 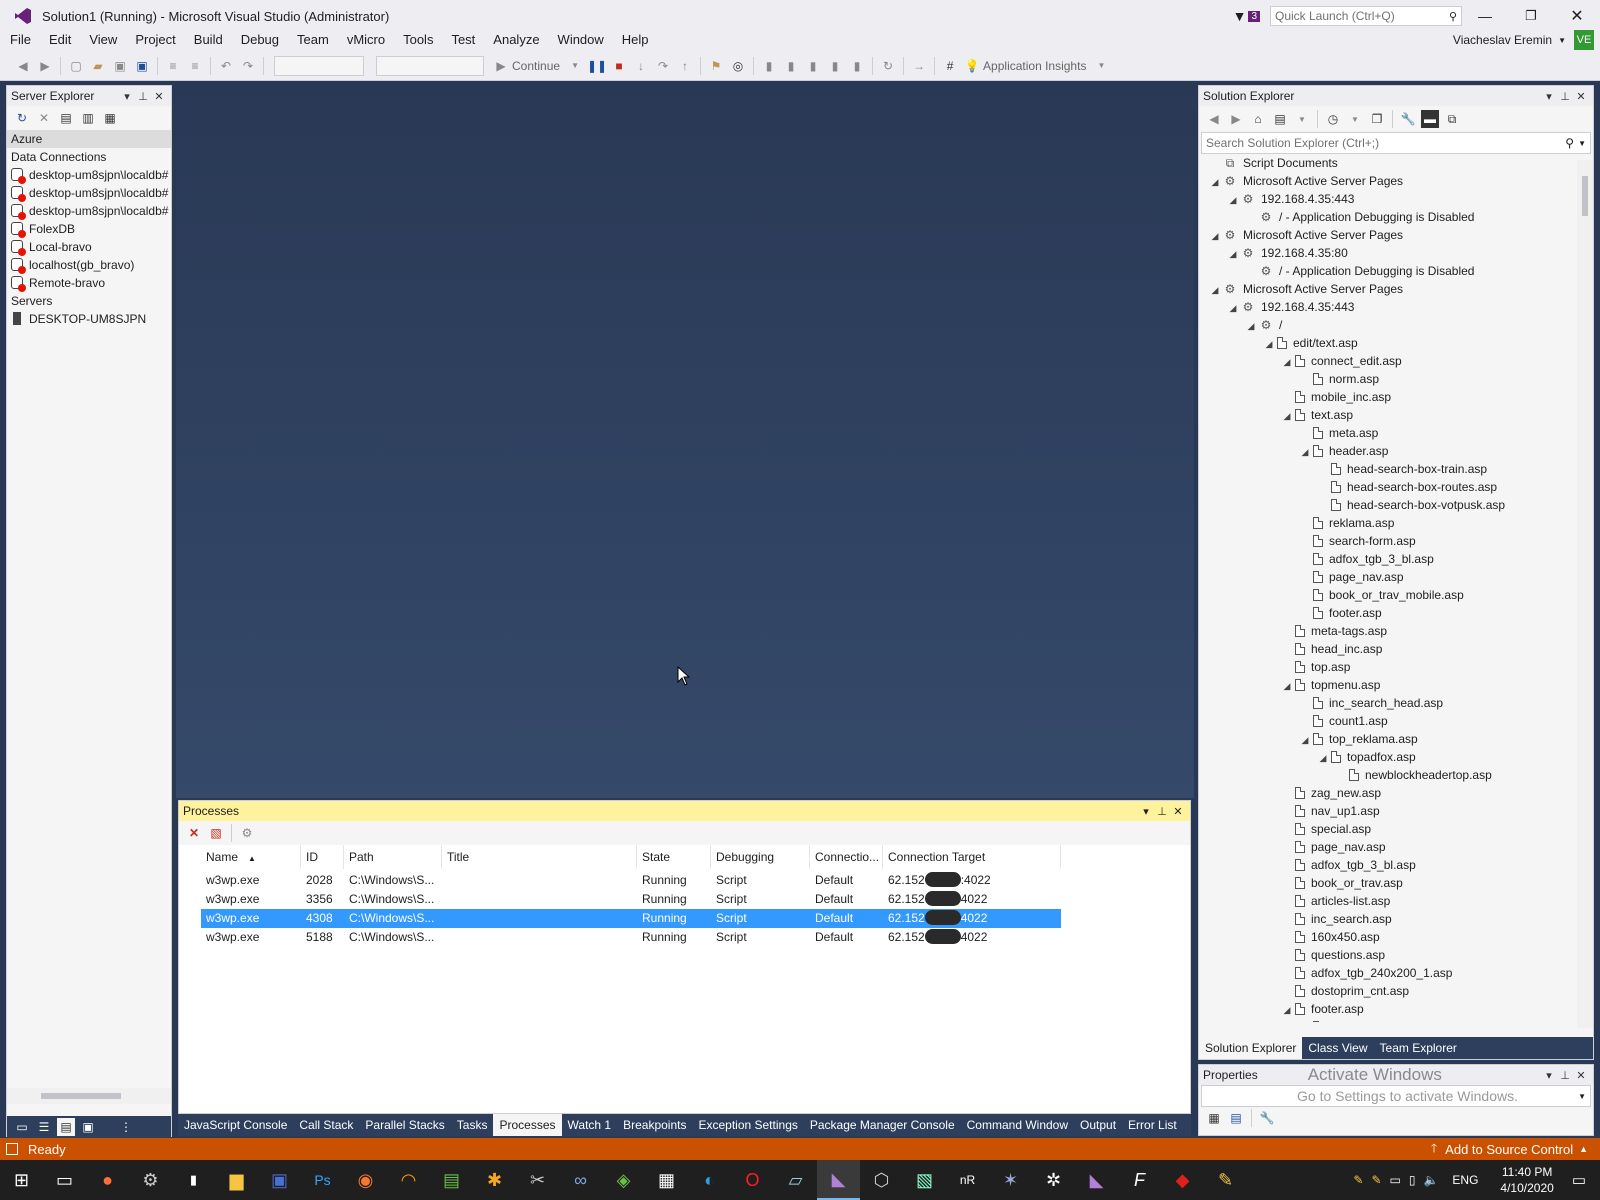 I want to click on step-out-icon: ↑, so click(x=685, y=66).